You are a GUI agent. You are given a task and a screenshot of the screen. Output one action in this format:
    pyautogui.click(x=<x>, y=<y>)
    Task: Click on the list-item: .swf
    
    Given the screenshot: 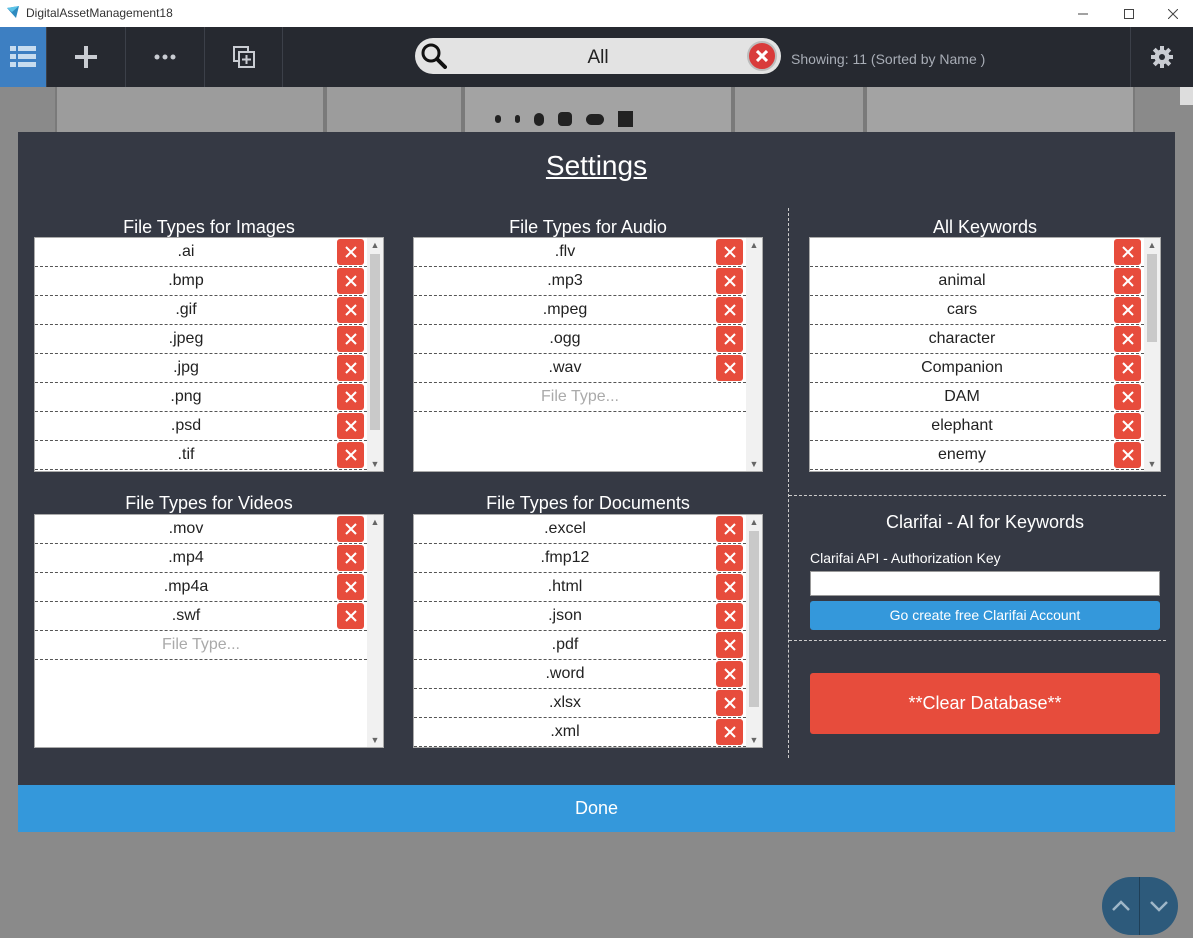 What is the action you would take?
    pyautogui.click(x=201, y=616)
    